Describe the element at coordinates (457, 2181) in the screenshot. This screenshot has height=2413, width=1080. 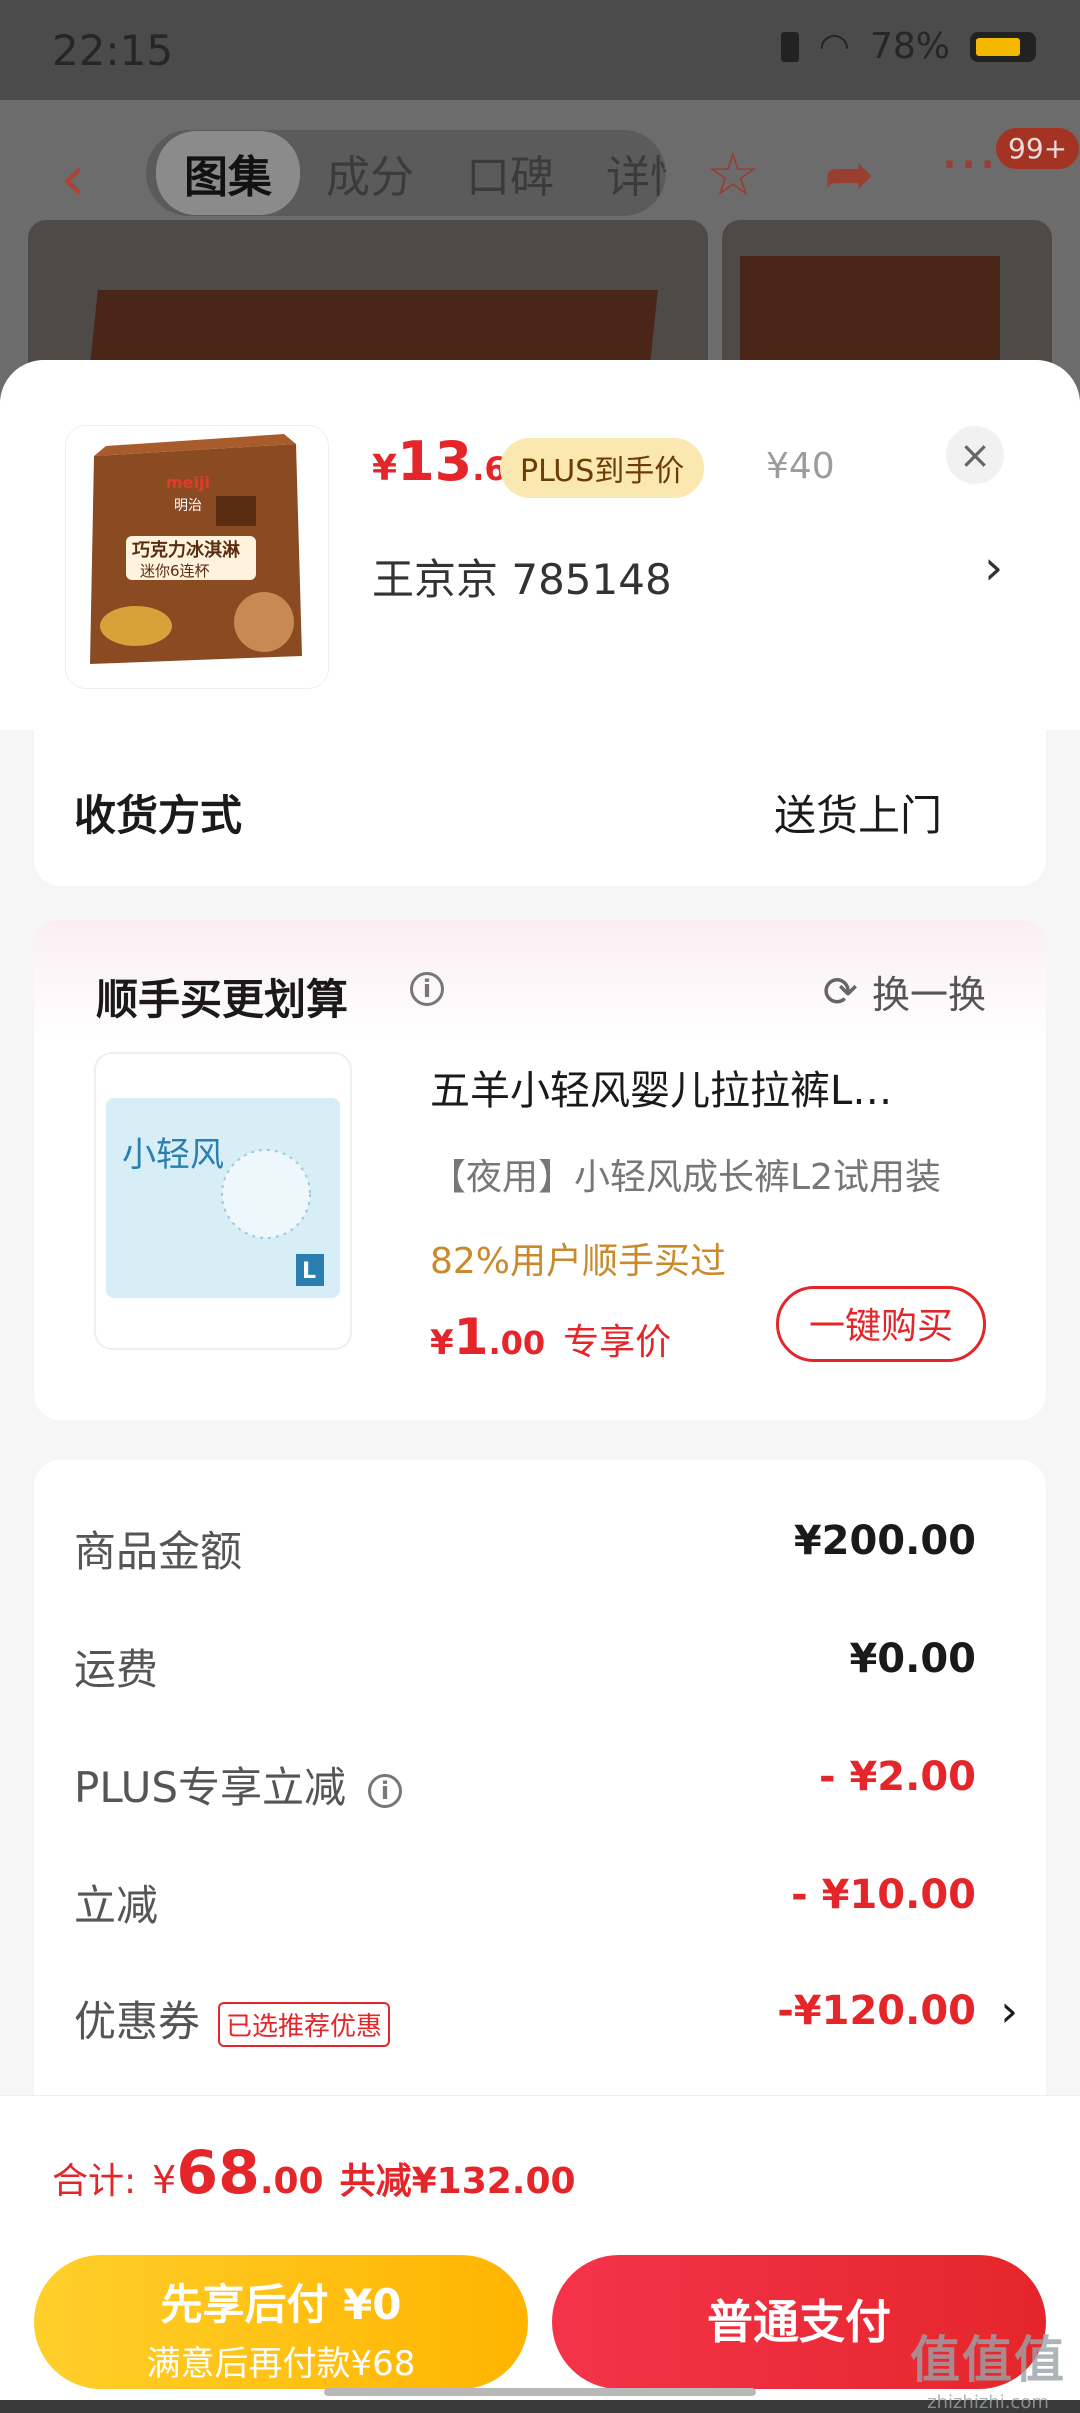
I see `total-reduced: 共减¥132.00` at that location.